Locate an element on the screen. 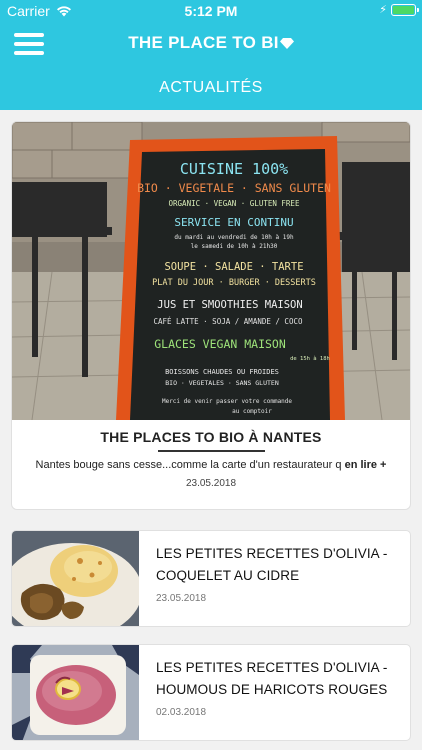 The image size is (422, 750). status-right: ⚡ is located at coordinates (399, 10).